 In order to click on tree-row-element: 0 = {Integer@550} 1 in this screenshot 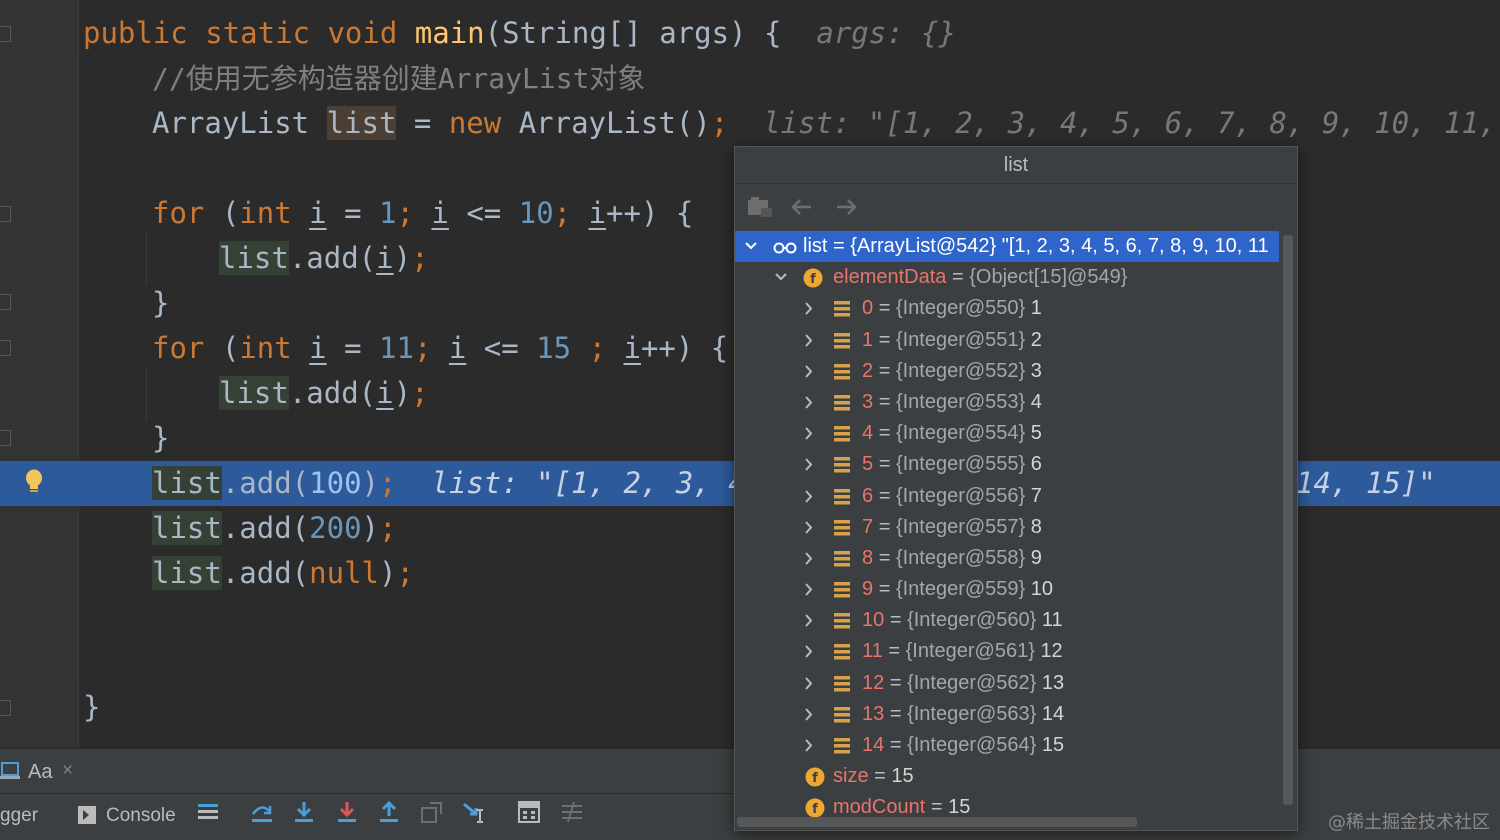, I will do `click(1007, 308)`.